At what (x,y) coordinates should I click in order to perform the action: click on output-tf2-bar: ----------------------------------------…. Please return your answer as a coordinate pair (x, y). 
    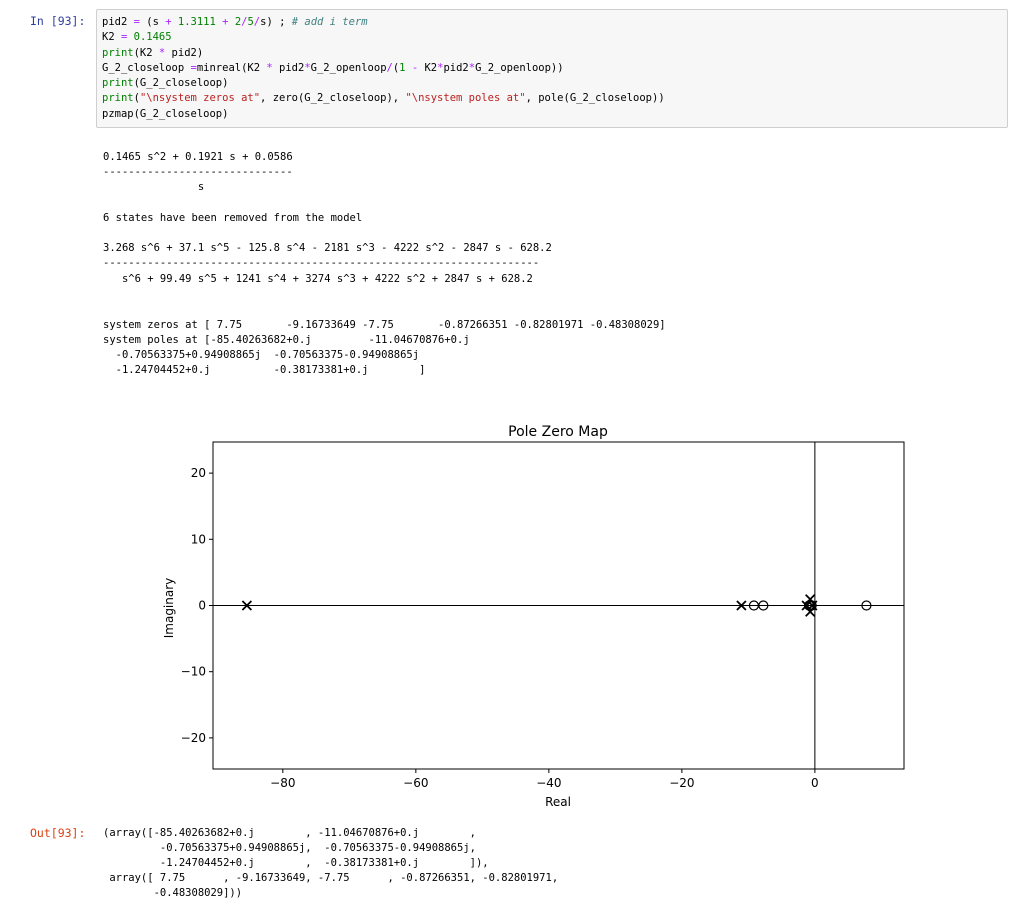
    Looking at the image, I should click on (321, 263).